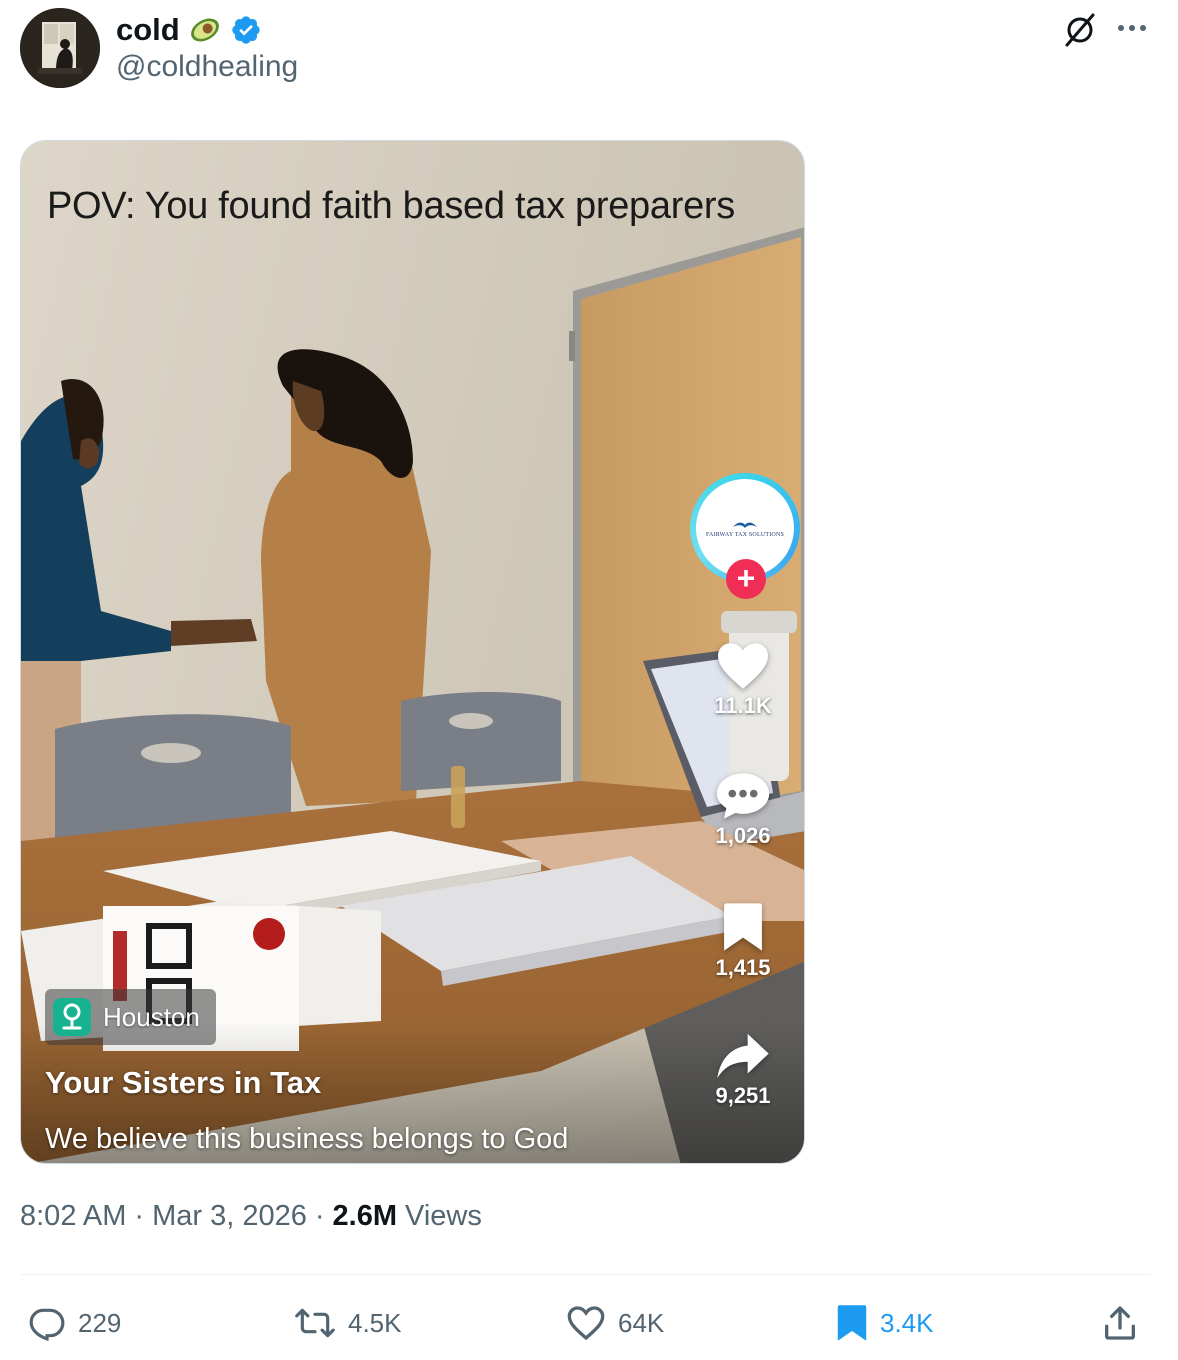  What do you see at coordinates (743, 705) in the screenshot?
I see `video-like-count: 11.1K` at bounding box center [743, 705].